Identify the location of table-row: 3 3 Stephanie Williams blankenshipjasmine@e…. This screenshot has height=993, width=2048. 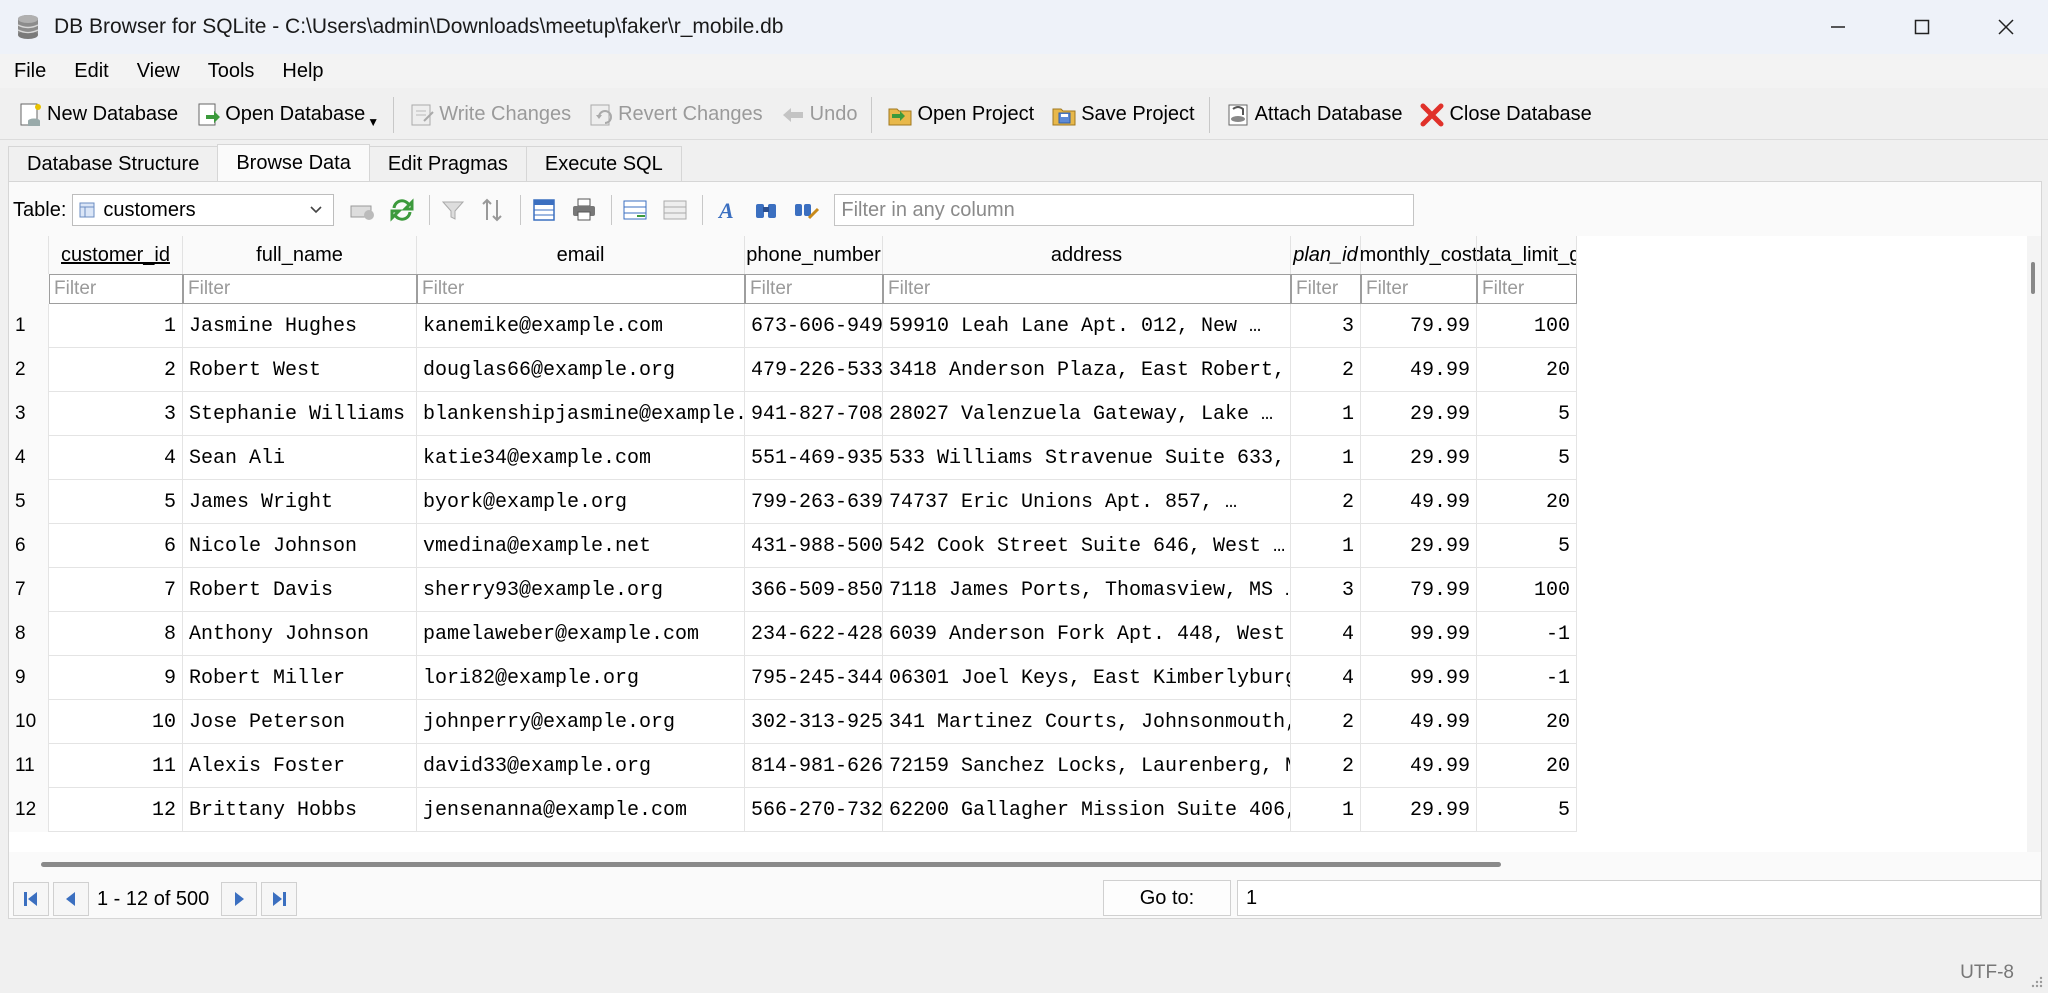
(793, 414).